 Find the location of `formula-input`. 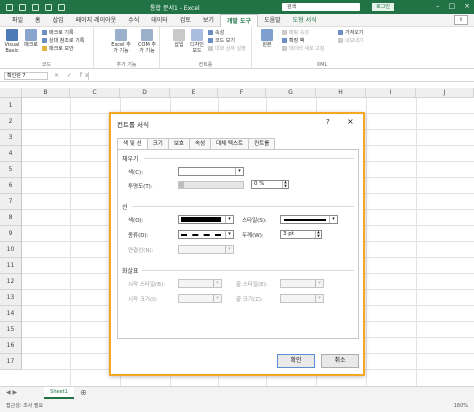

formula-input is located at coordinates (279, 76).